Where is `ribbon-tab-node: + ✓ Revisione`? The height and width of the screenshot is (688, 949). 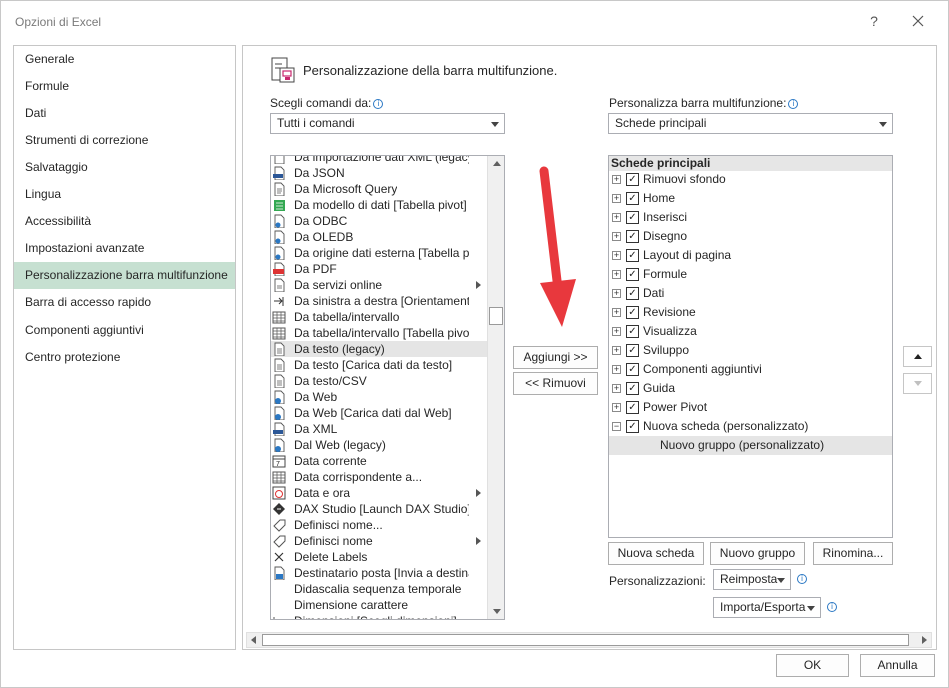
ribbon-tab-node: + ✓ Revisione is located at coordinates (750, 312).